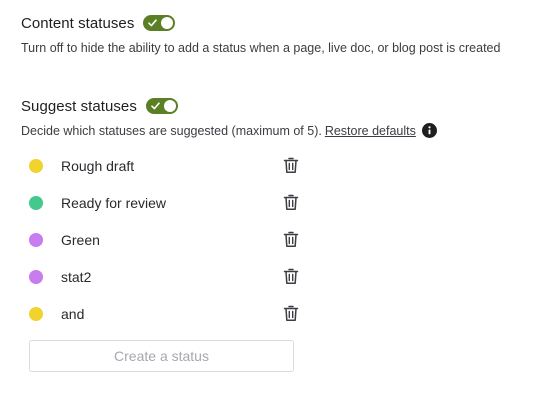  Describe the element at coordinates (156, 277) in the screenshot. I see `status-label: stat2` at that location.